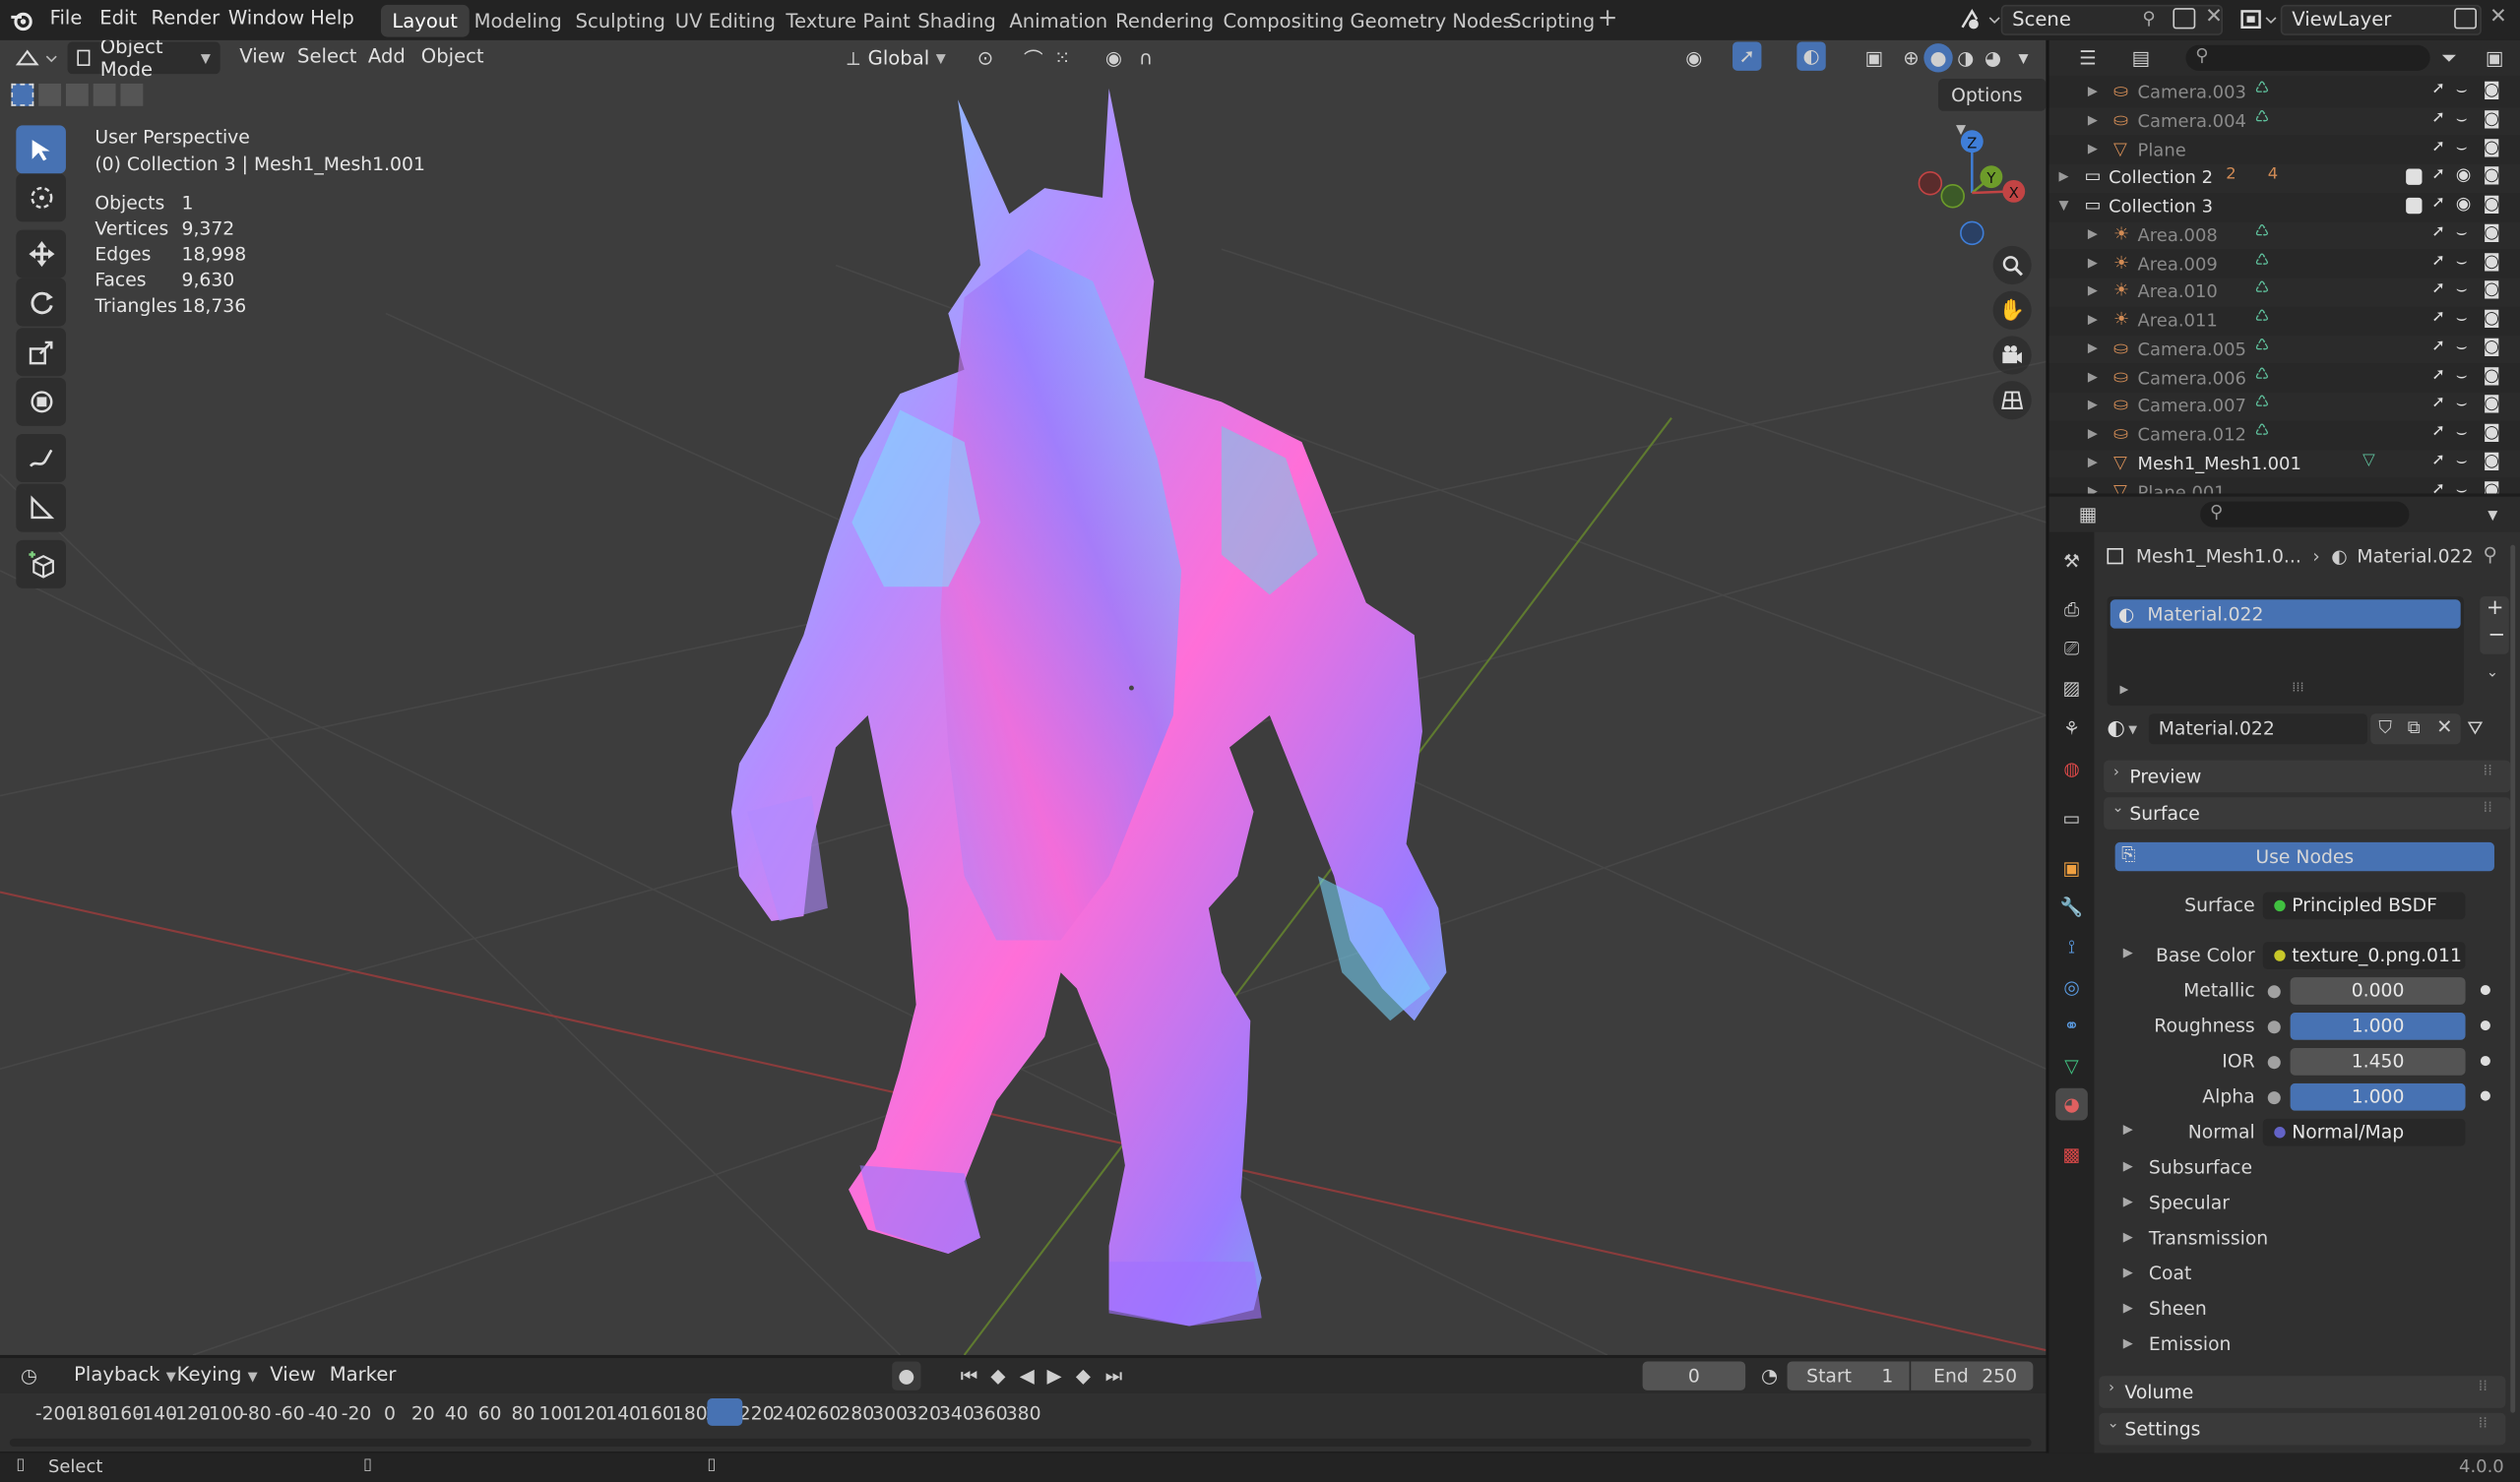  What do you see at coordinates (1992, 108) in the screenshot?
I see `options-dropdown: Options ▼` at bounding box center [1992, 108].